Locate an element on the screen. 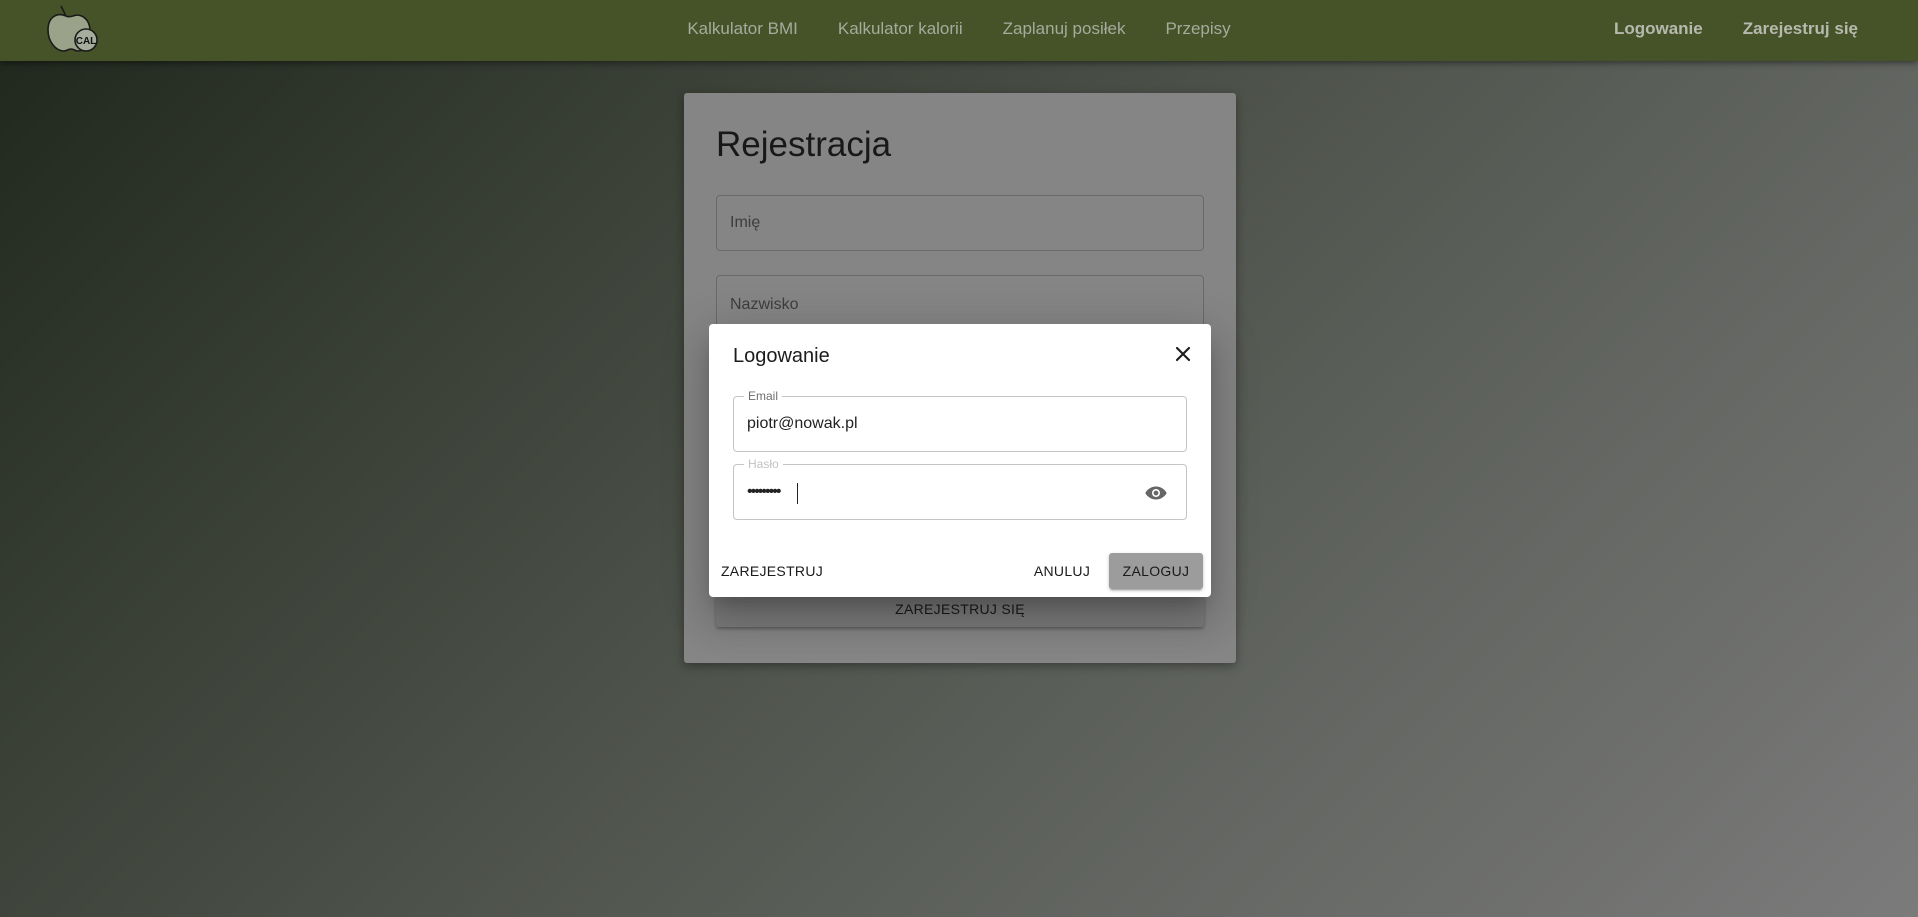 Image resolution: width=1918 pixels, height=917 pixels. app-logo: CAL is located at coordinates (72, 30).